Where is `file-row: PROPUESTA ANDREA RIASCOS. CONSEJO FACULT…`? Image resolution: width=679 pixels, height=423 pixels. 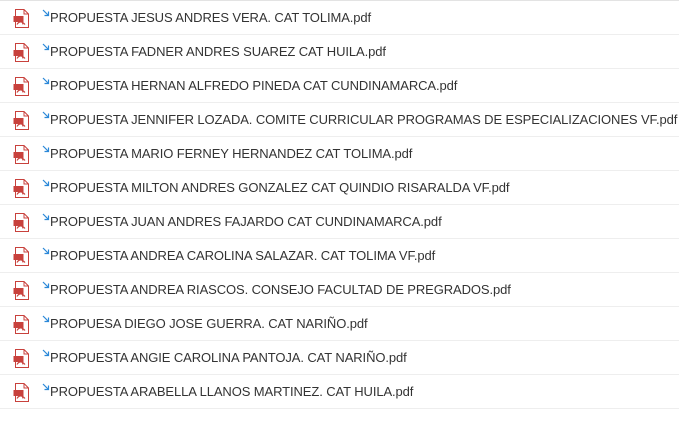 file-row: PROPUESTA ANDREA RIASCOS. CONSEJO FACULT… is located at coordinates (339, 290).